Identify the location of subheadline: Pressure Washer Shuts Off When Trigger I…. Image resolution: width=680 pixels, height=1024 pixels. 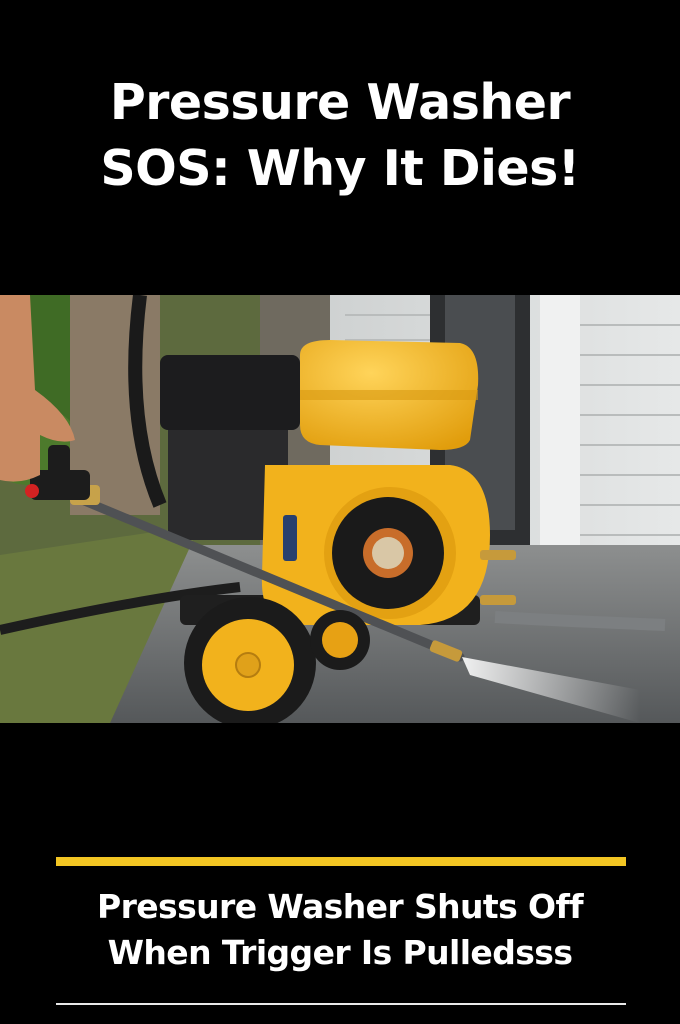
(340, 930).